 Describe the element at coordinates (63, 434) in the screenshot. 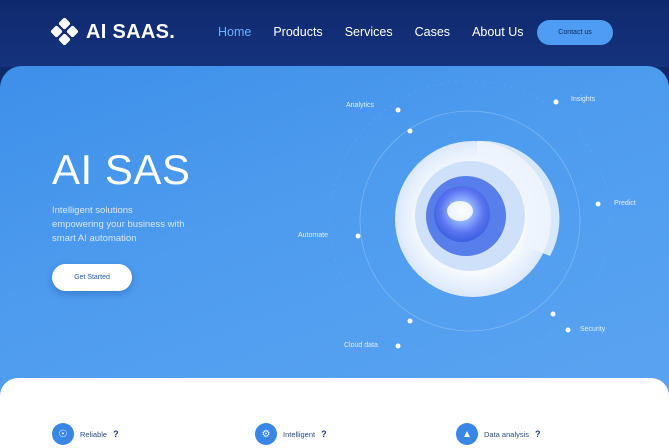

I see `shield-icon: ☉` at that location.